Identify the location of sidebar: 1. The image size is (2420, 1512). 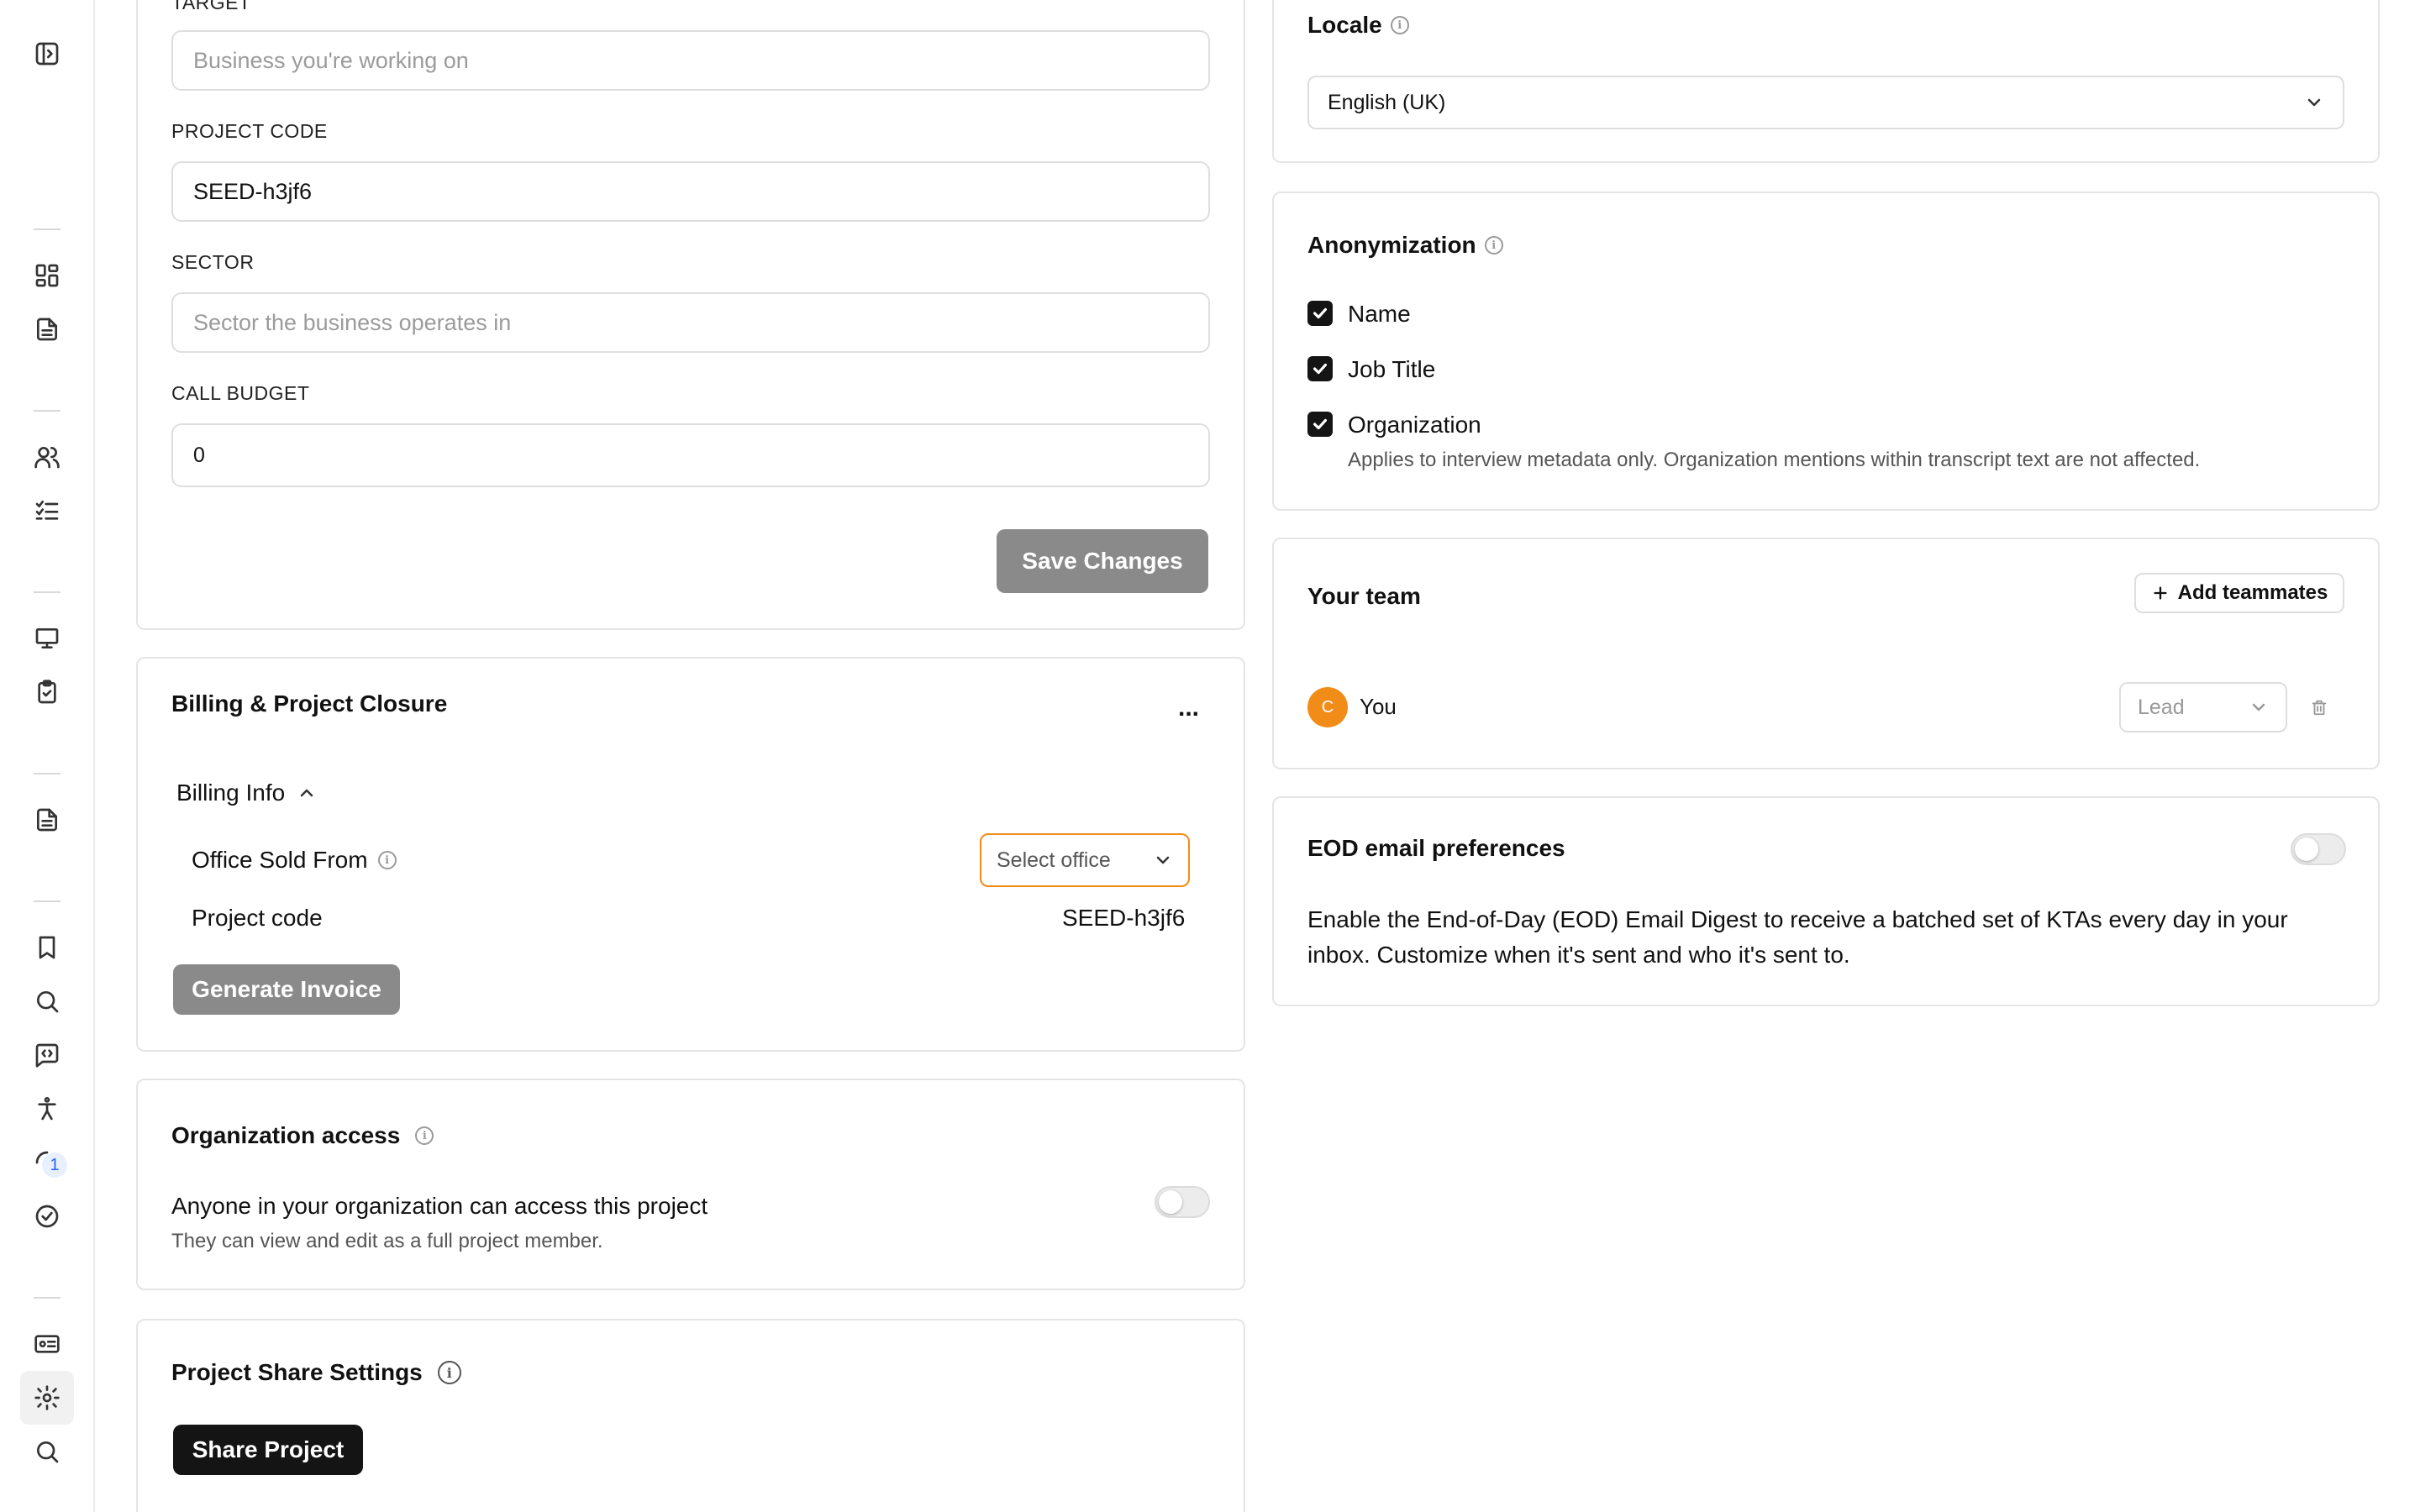
(47, 756).